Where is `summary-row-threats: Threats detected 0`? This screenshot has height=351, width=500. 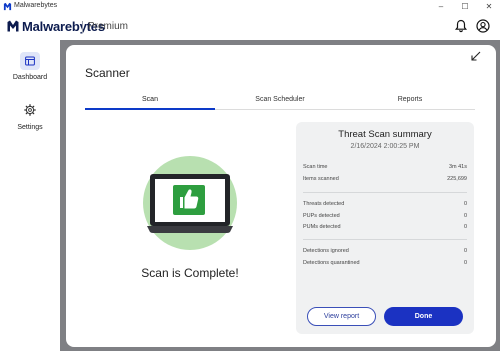 summary-row-threats: Threats detected 0 is located at coordinates (385, 206).